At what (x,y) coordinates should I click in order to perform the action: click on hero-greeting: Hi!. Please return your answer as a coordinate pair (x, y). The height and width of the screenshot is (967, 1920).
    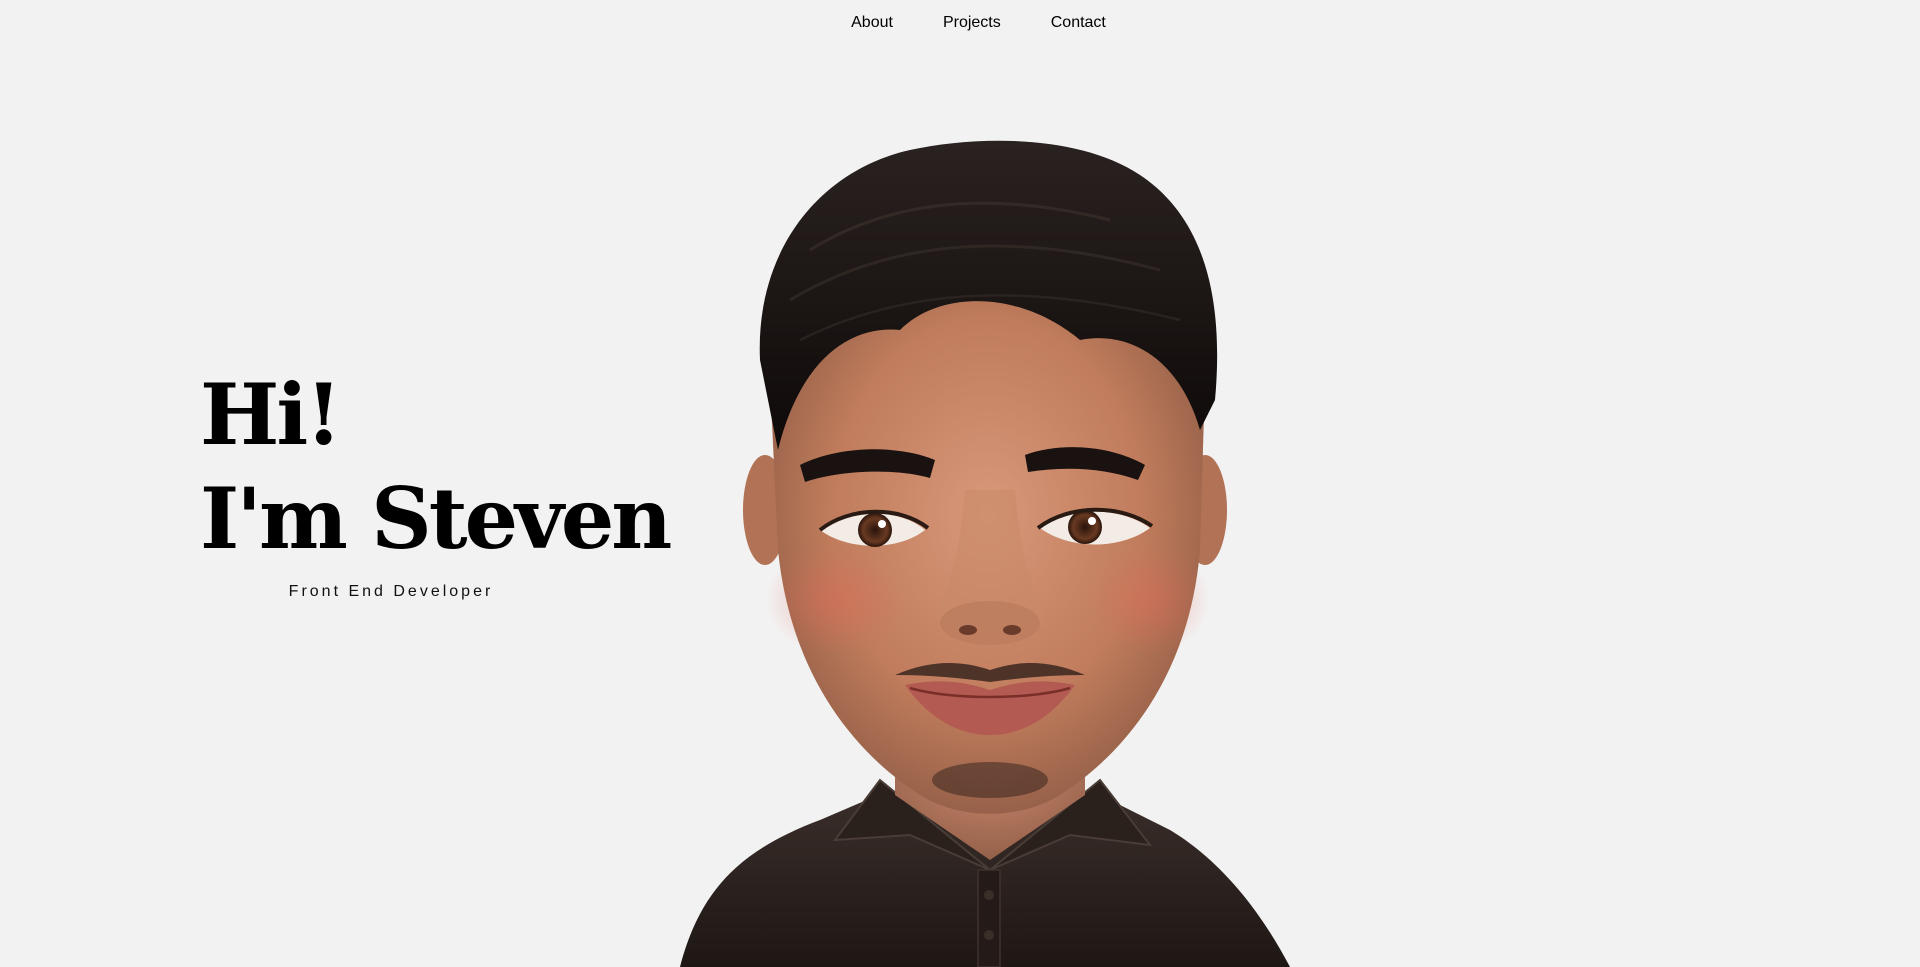
    Looking at the image, I should click on (271, 414).